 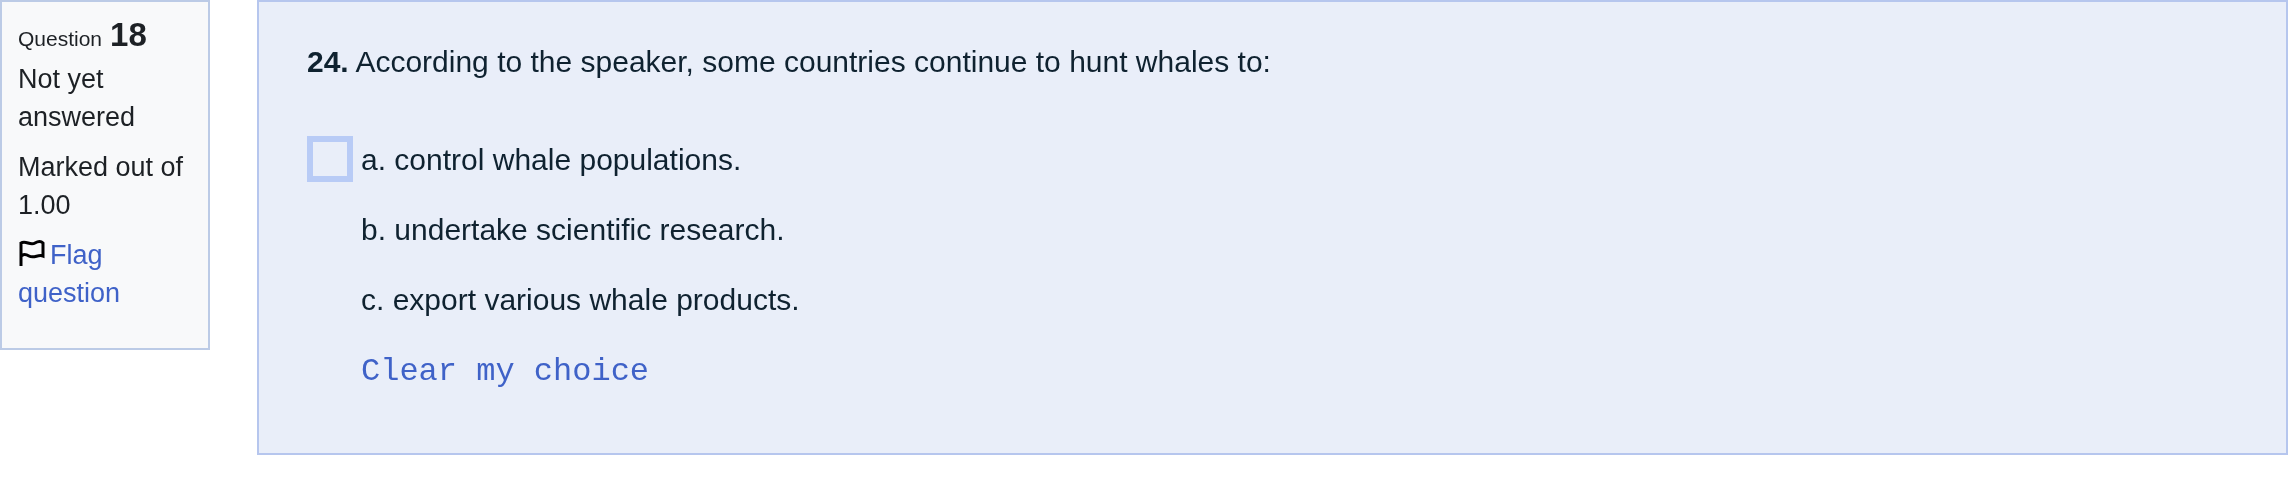 I want to click on clear-choice-link: Clear my choice, so click(x=1323, y=372).